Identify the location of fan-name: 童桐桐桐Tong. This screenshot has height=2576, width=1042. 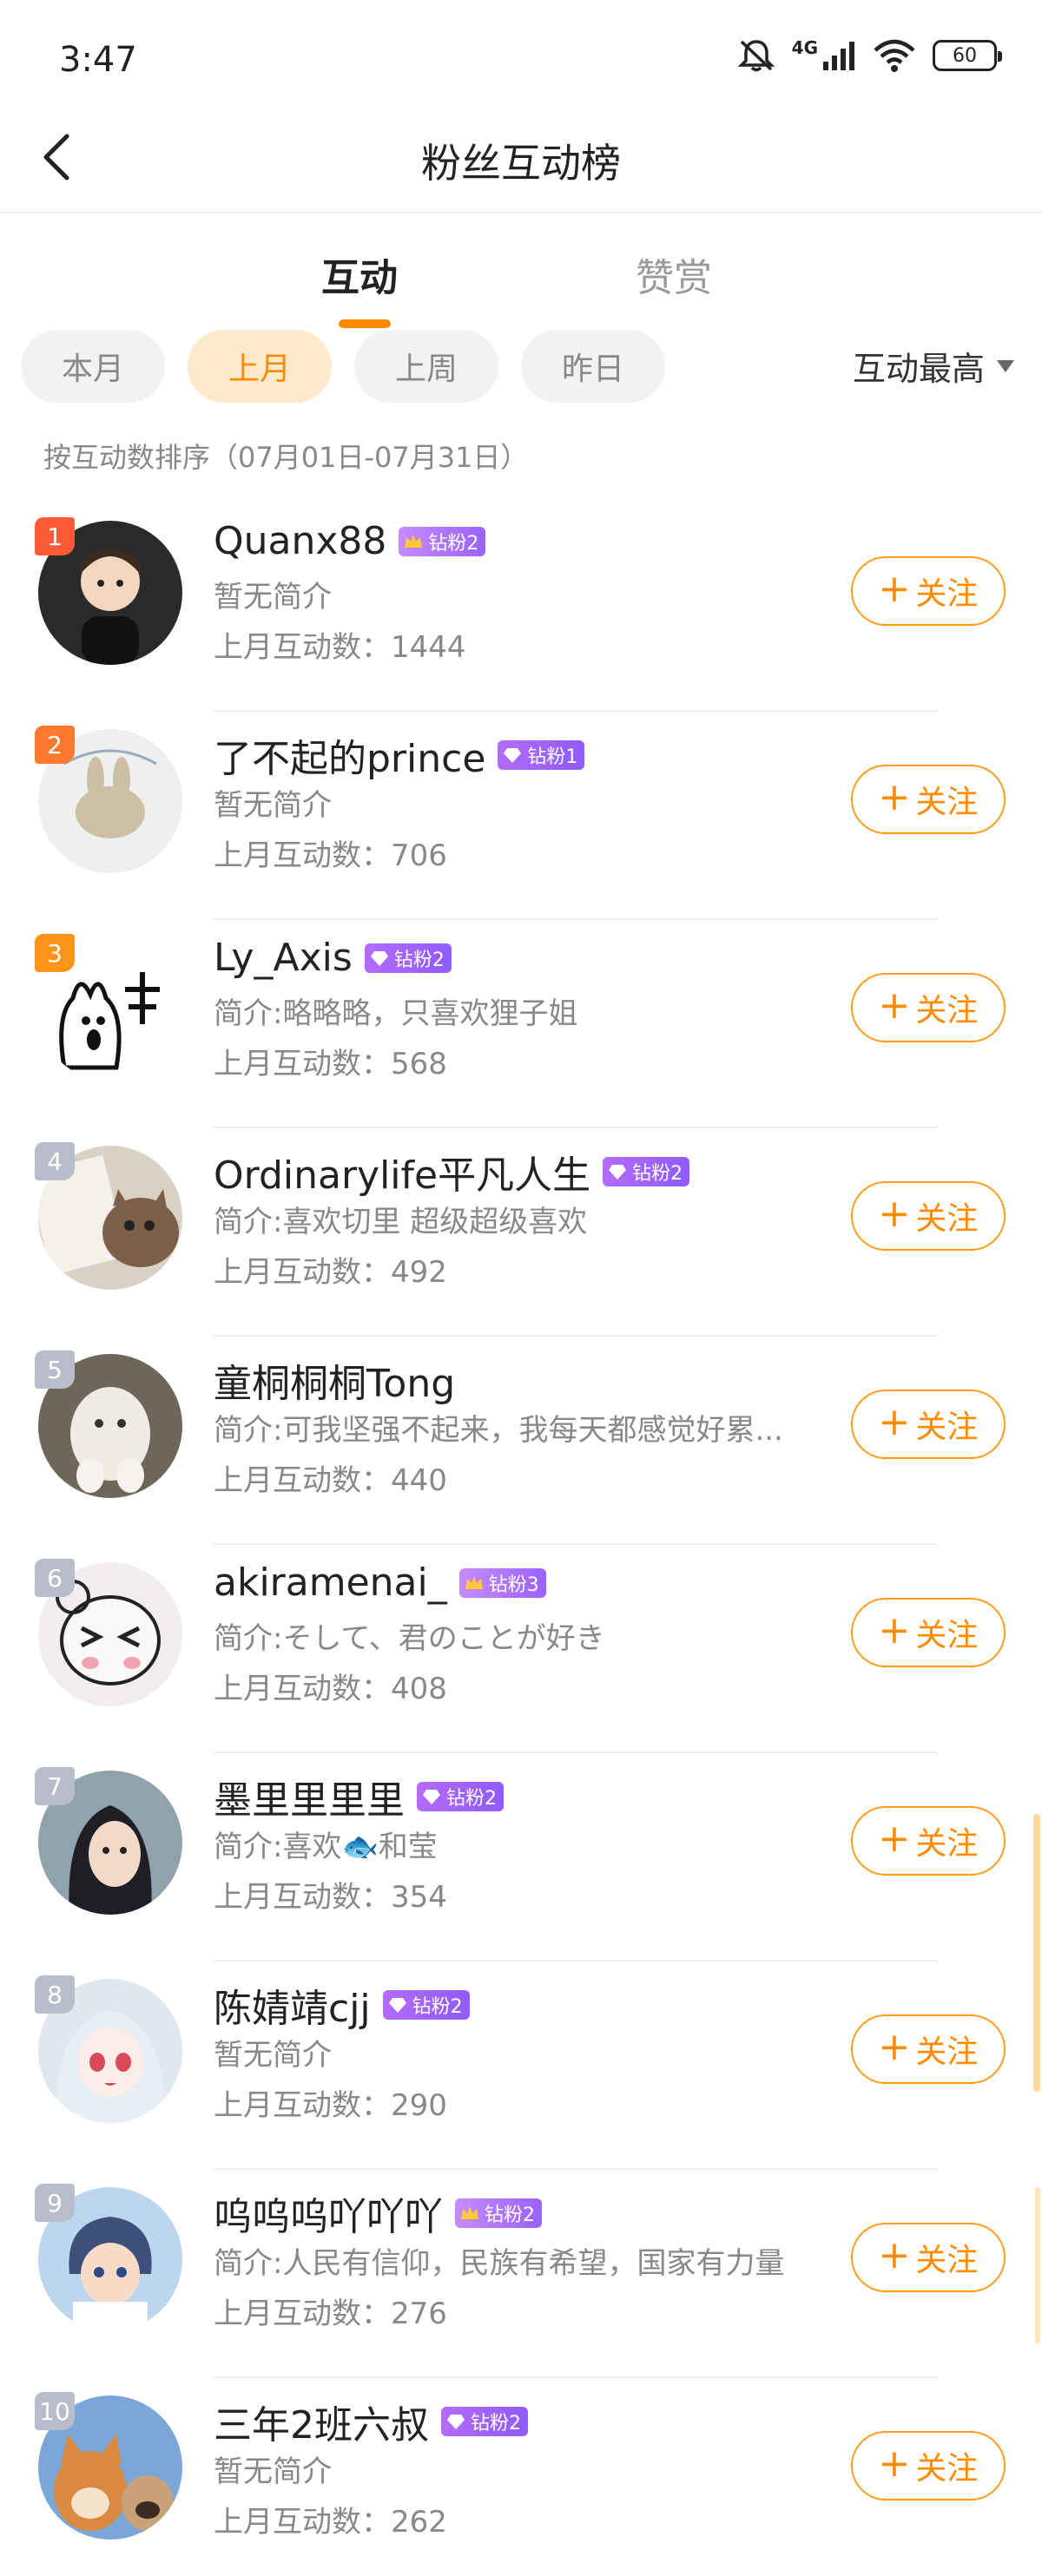
(334, 1380).